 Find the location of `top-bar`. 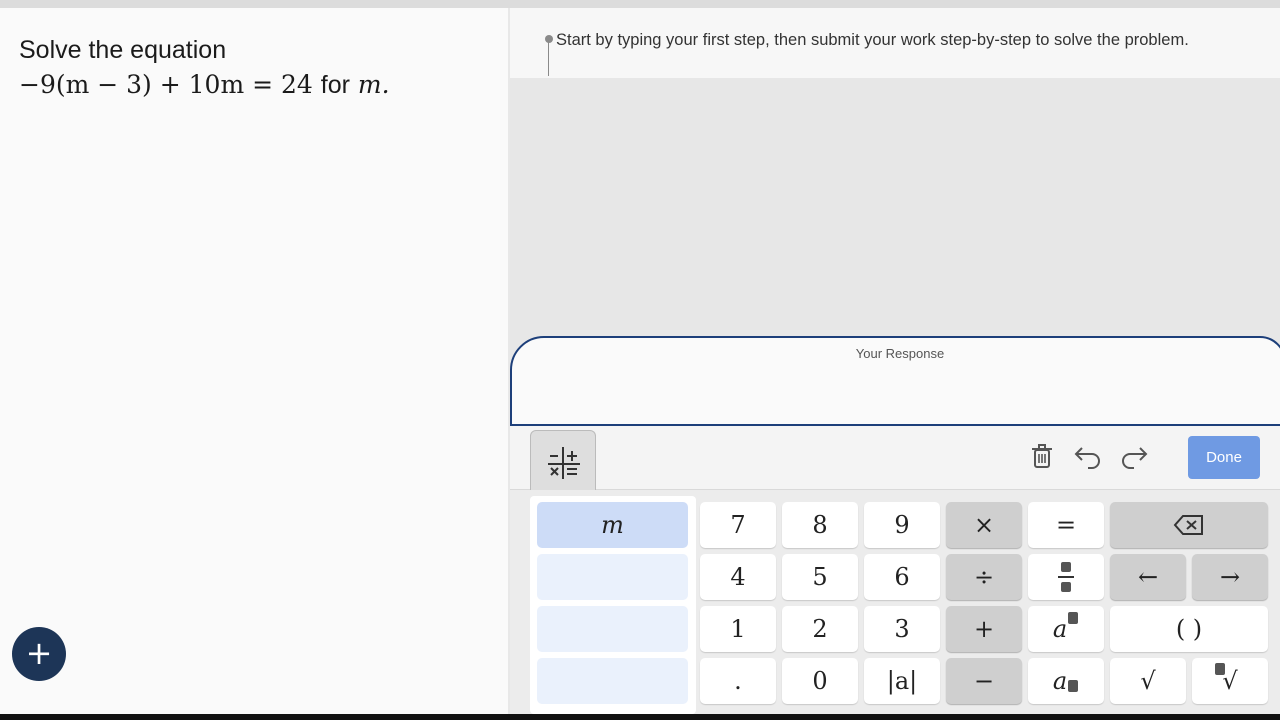

top-bar is located at coordinates (640, 4).